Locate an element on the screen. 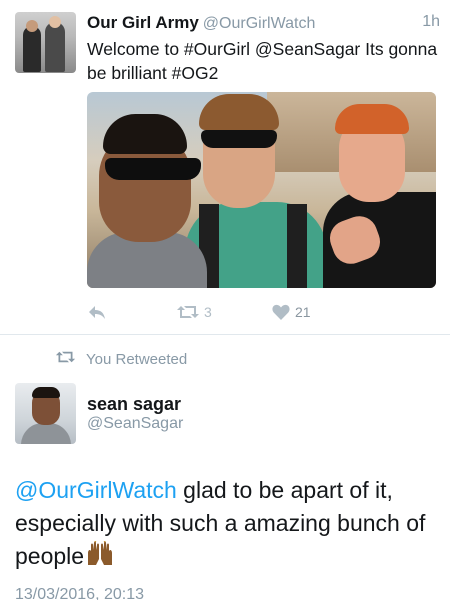  retweet-notice-label: You Retweeted is located at coordinates (137, 359).